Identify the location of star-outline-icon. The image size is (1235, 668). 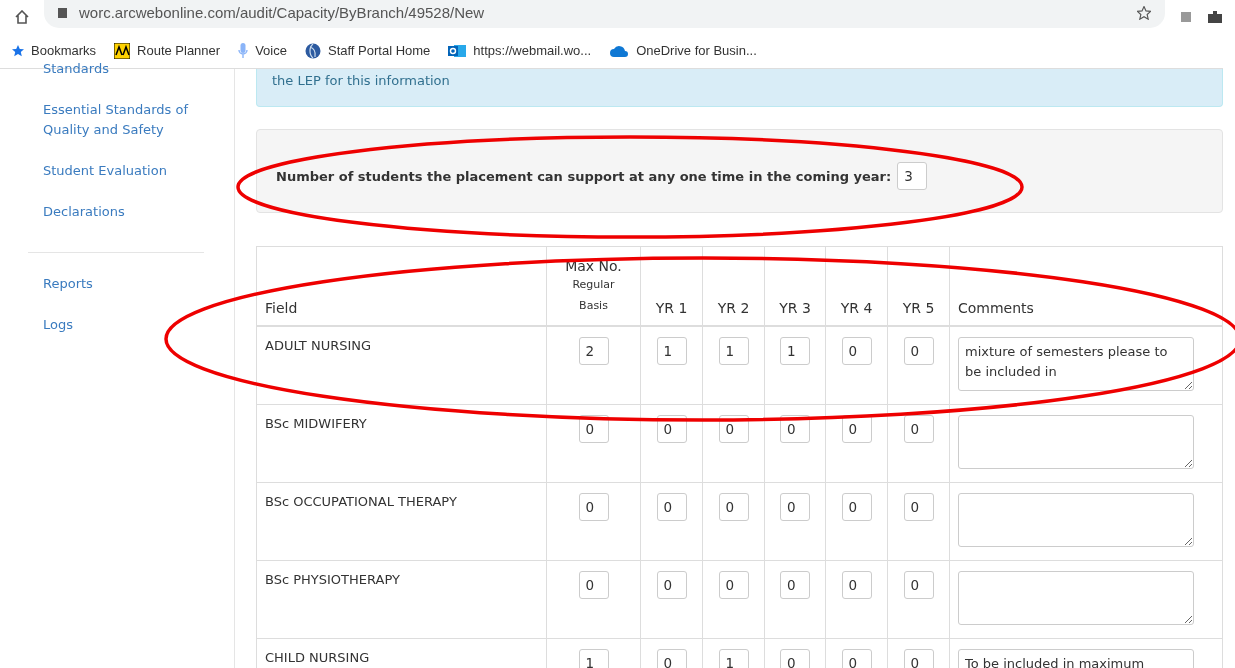
(1144, 12).